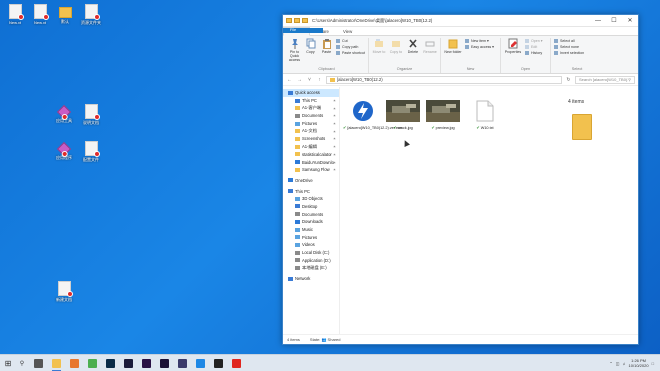 The image size is (660, 371). I want to click on select-all-icon, so click(556, 41).